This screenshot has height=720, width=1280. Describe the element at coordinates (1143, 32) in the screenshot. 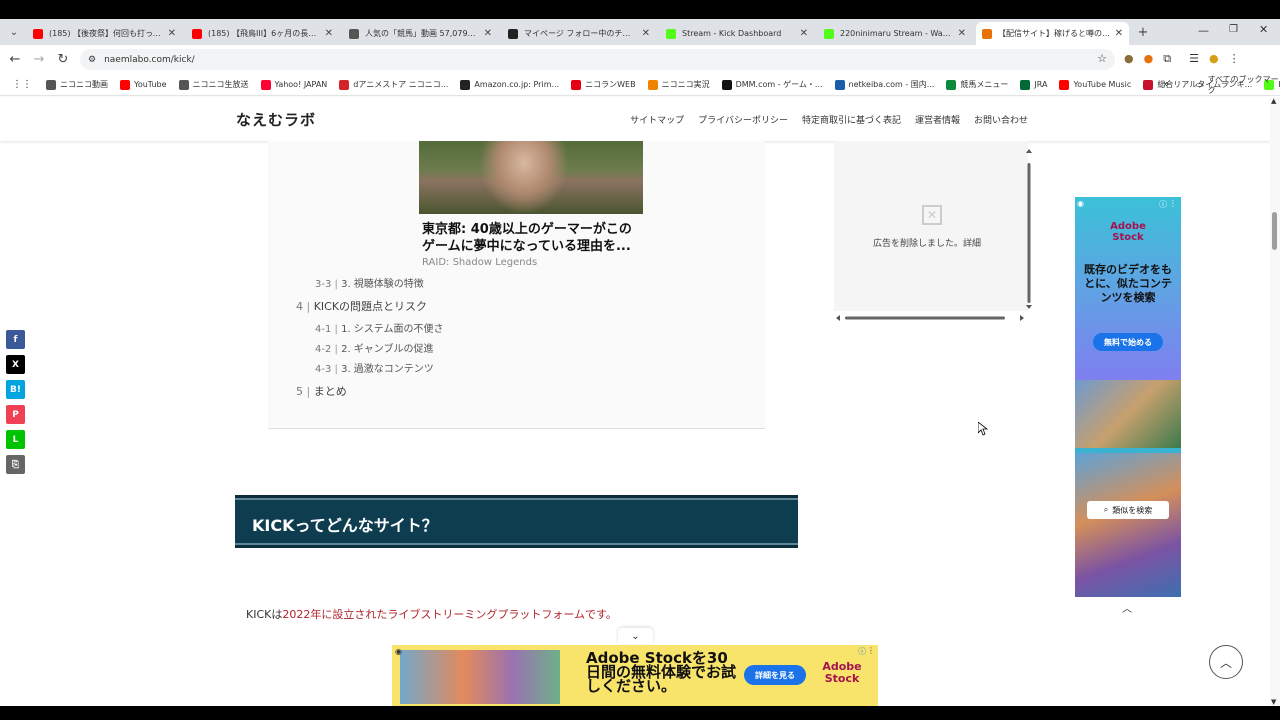

I see `new-tab-icon: +` at that location.